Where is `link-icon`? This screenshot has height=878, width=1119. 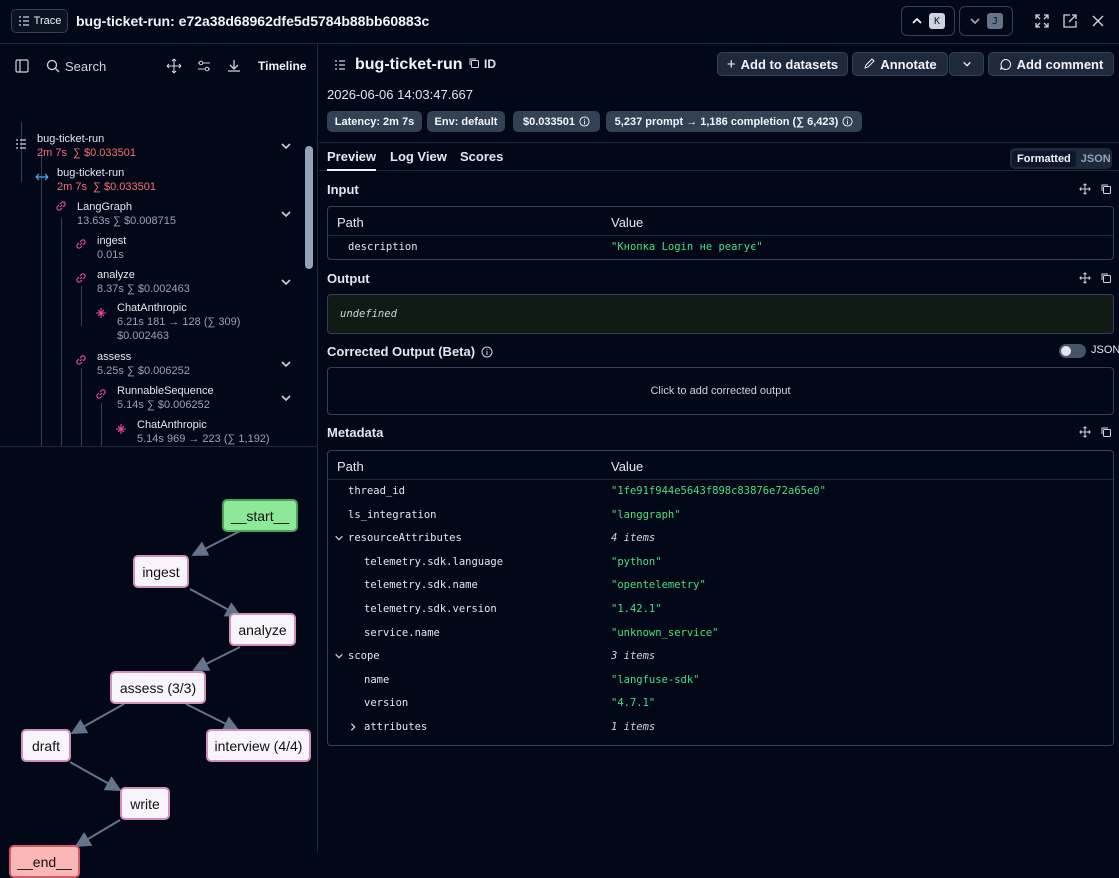 link-icon is located at coordinates (101, 394).